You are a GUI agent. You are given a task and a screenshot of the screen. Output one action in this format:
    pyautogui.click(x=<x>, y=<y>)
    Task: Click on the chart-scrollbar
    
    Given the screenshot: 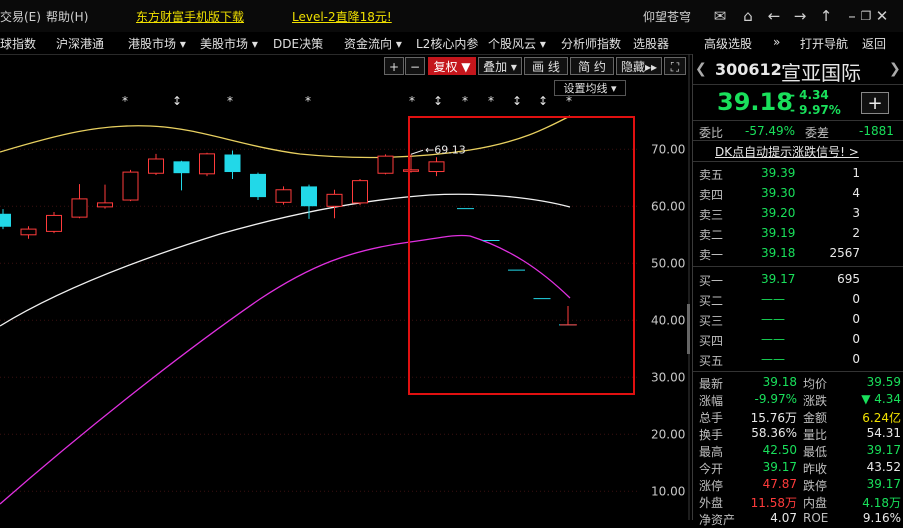 What is the action you would take?
    pyautogui.click(x=688, y=329)
    